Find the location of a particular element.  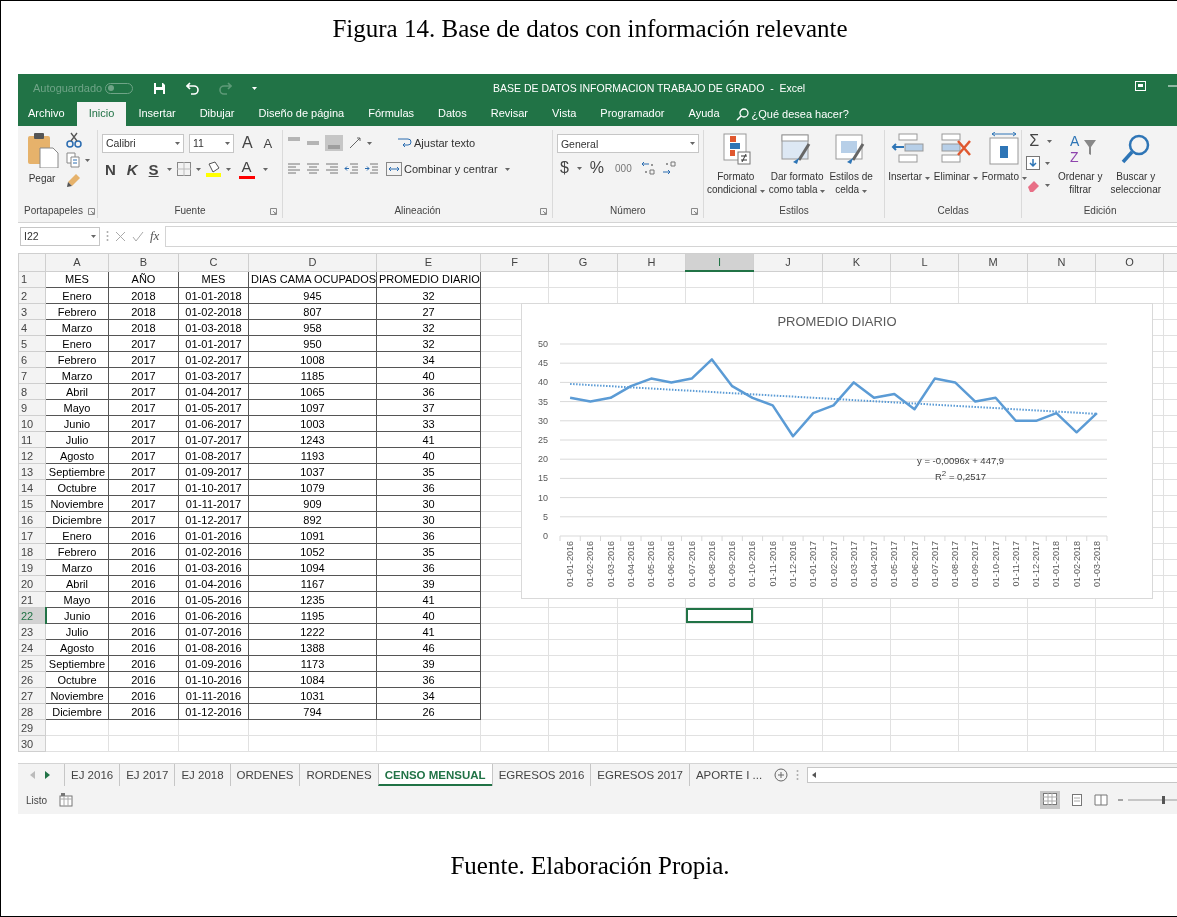

add-sheet-icon is located at coordinates (781, 775).